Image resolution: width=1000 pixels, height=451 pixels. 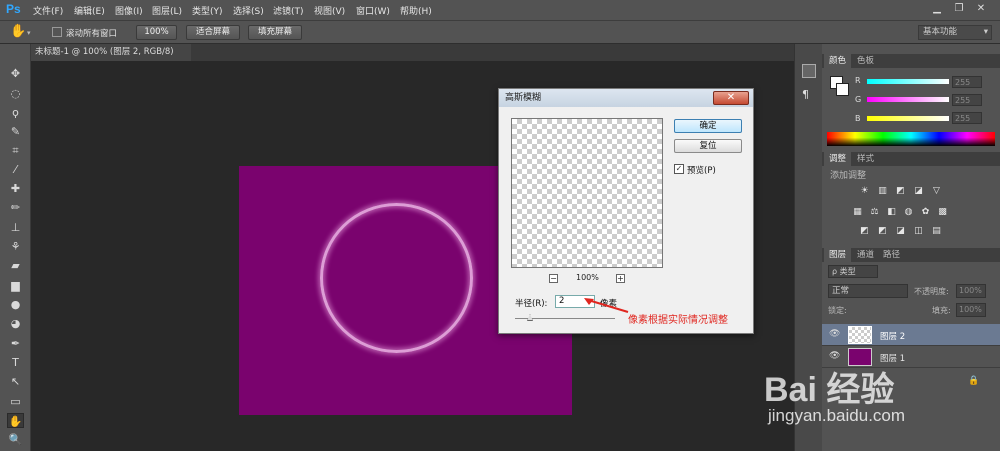 What do you see at coordinates (864, 231) in the screenshot?
I see `invert-icon: ◩` at bounding box center [864, 231].